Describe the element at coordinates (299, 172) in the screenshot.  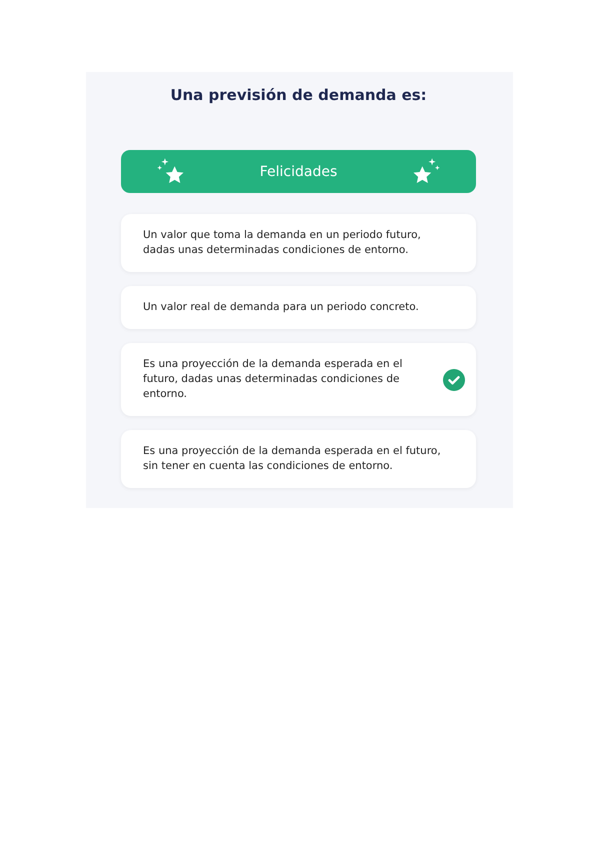
I see `feedback-message: Felicidades` at that location.